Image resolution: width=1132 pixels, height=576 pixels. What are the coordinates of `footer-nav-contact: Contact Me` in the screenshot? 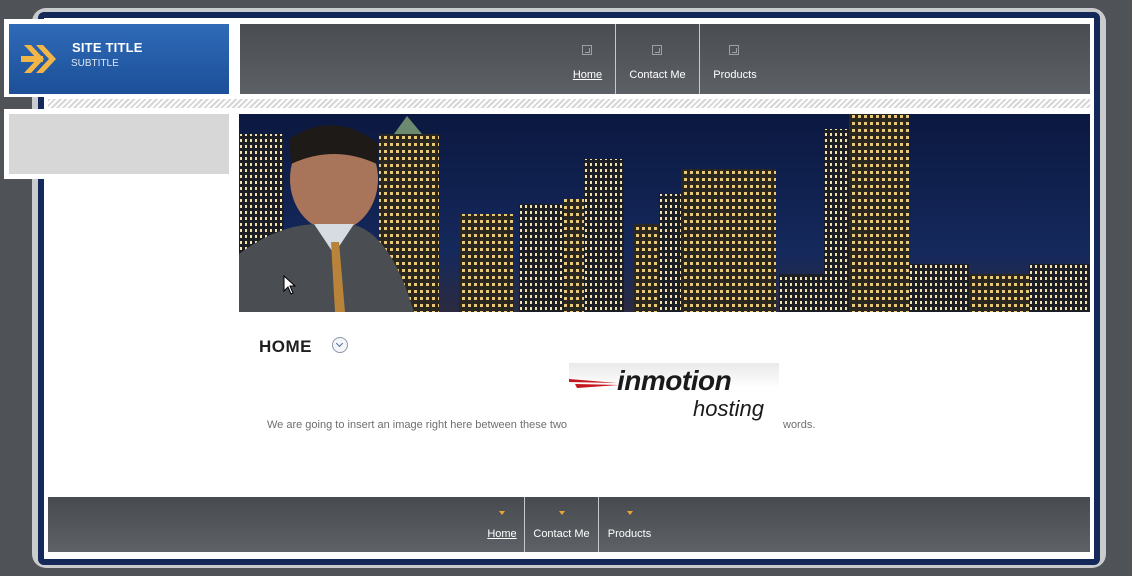 It's located at (561, 524).